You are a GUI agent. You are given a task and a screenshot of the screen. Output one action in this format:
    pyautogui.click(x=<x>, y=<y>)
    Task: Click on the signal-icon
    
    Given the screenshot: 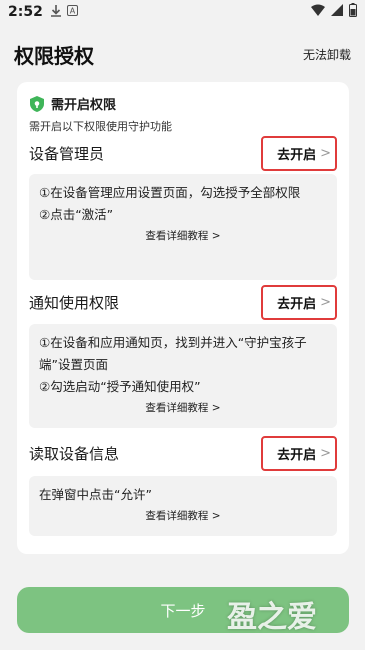 What is the action you would take?
    pyautogui.click(x=337, y=12)
    